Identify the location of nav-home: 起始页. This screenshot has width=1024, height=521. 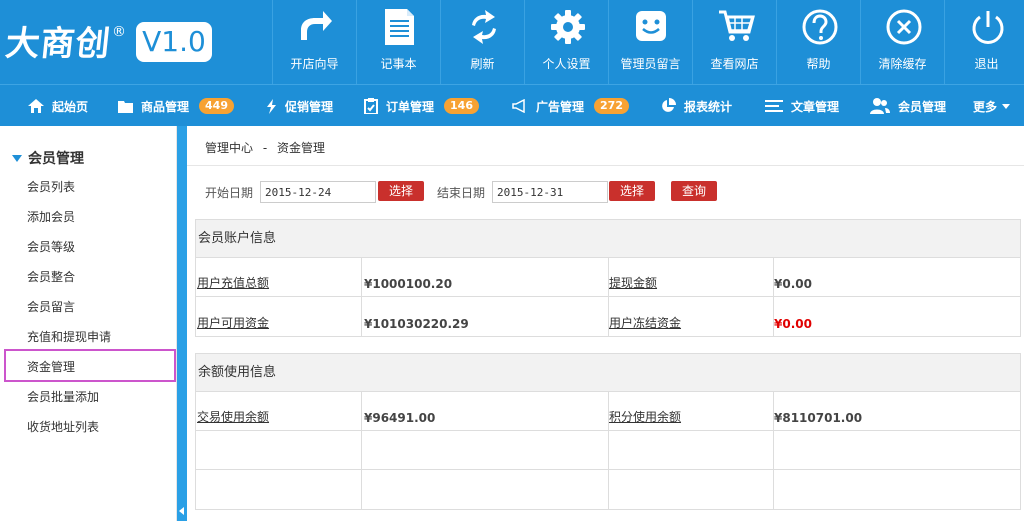
(58, 106).